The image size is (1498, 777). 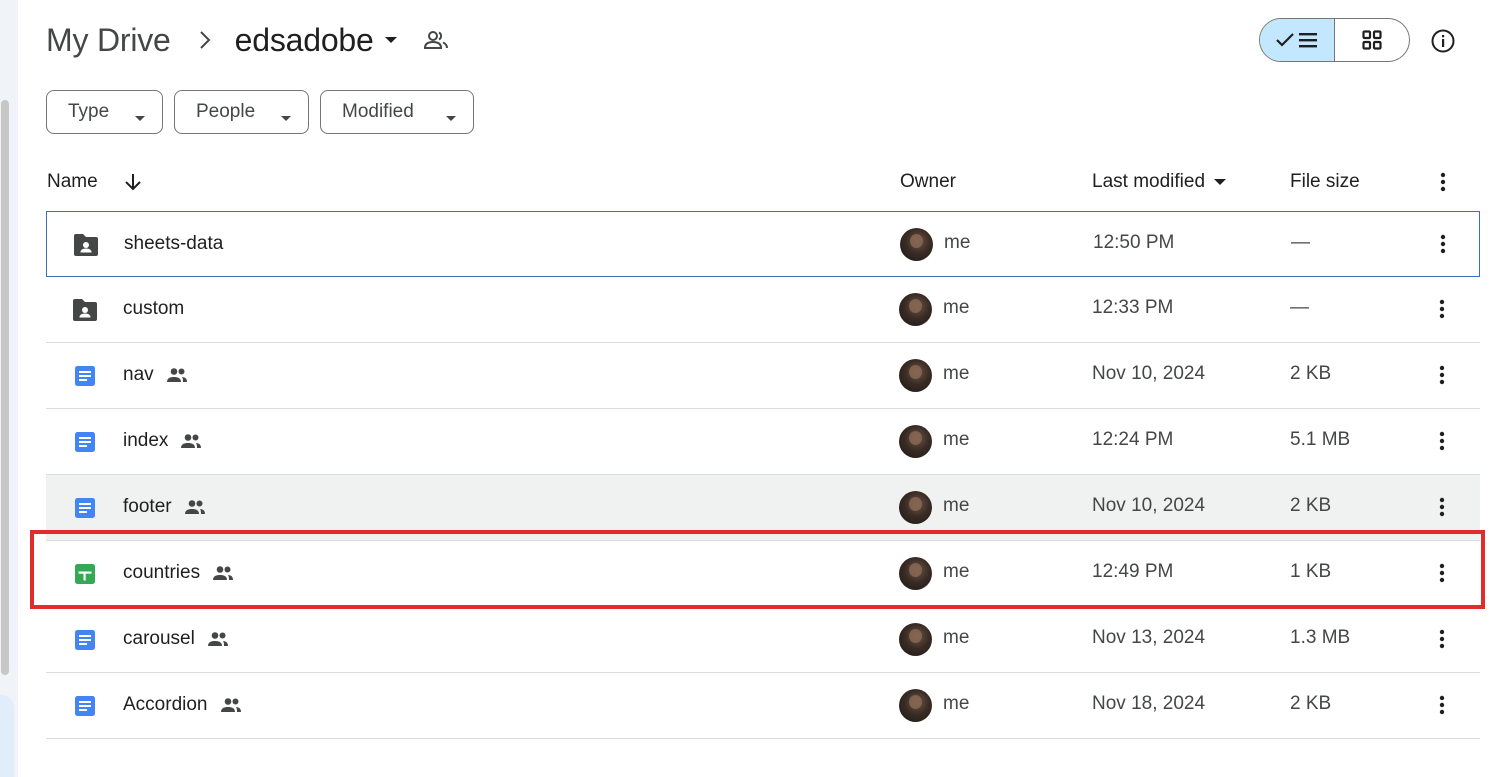 What do you see at coordinates (1149, 637) in the screenshot?
I see `file-last-modified: Nov 13, 2024` at bounding box center [1149, 637].